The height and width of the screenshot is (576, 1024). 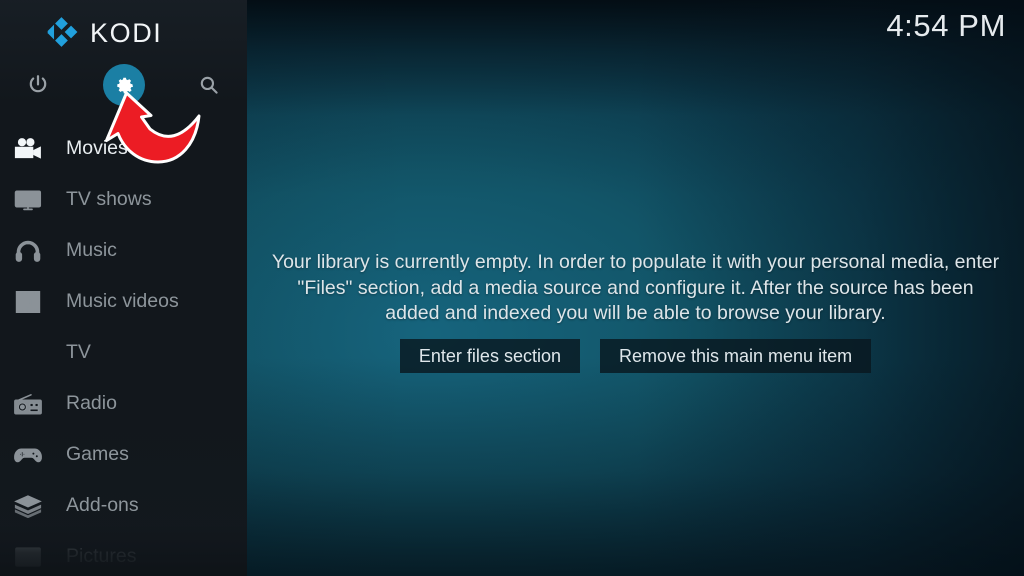 What do you see at coordinates (126, 32) in the screenshot?
I see `brand-name: KODI` at bounding box center [126, 32].